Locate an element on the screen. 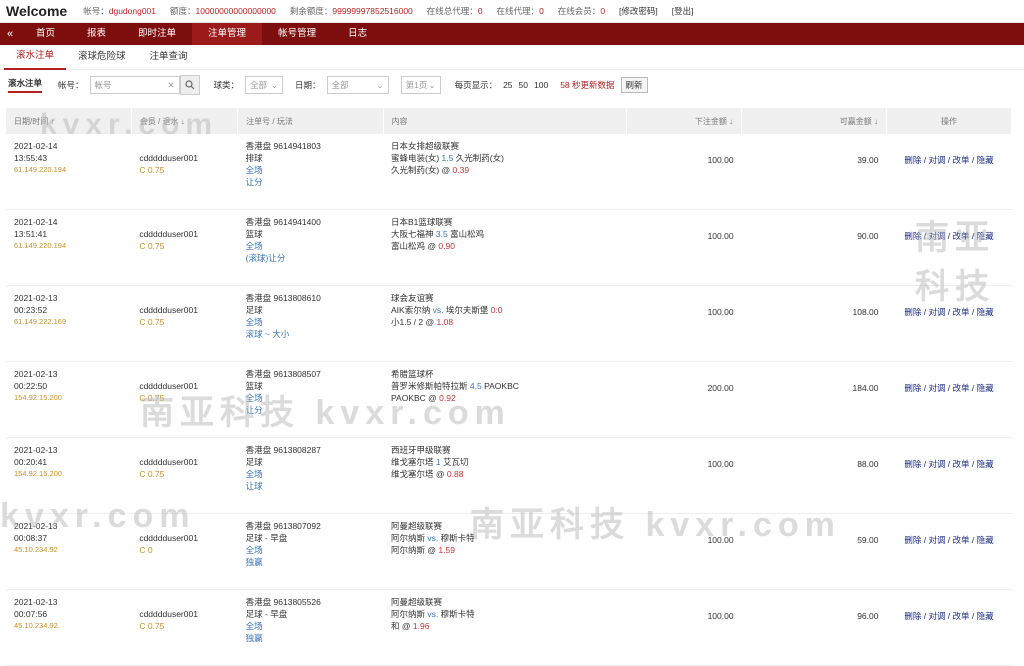 The image size is (1024, 666). nav-home: 首页 is located at coordinates (45, 34).